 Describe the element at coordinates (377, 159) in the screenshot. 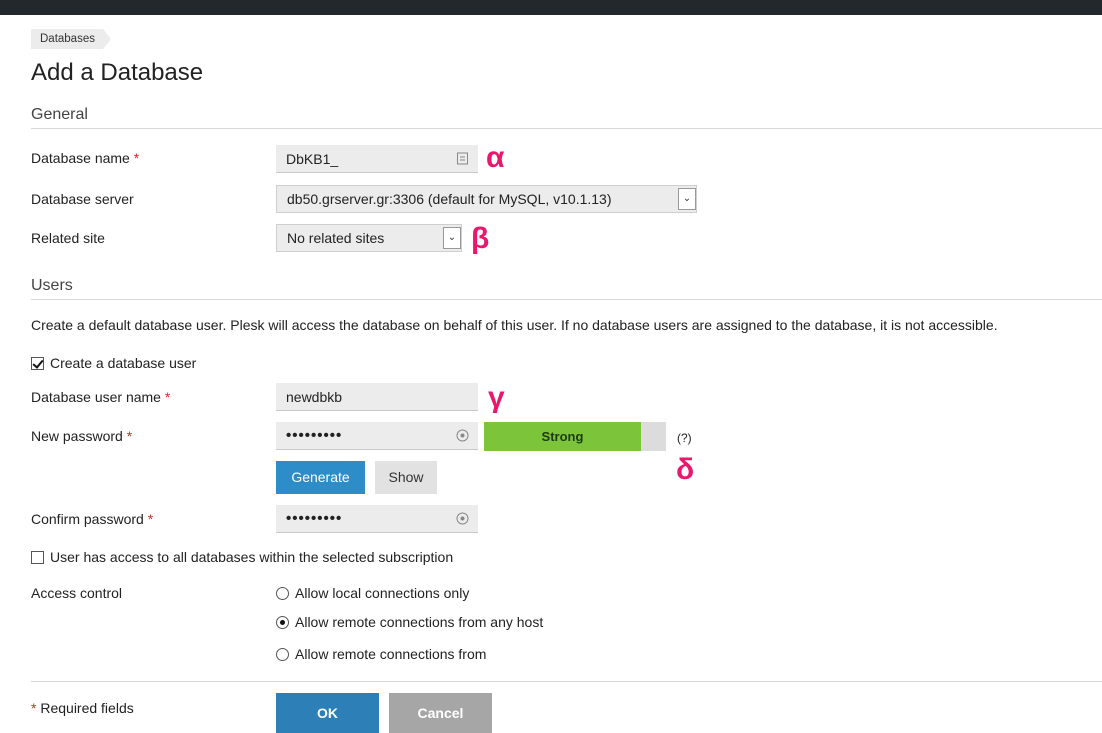

I see `database-name-input: DbKB1_` at that location.